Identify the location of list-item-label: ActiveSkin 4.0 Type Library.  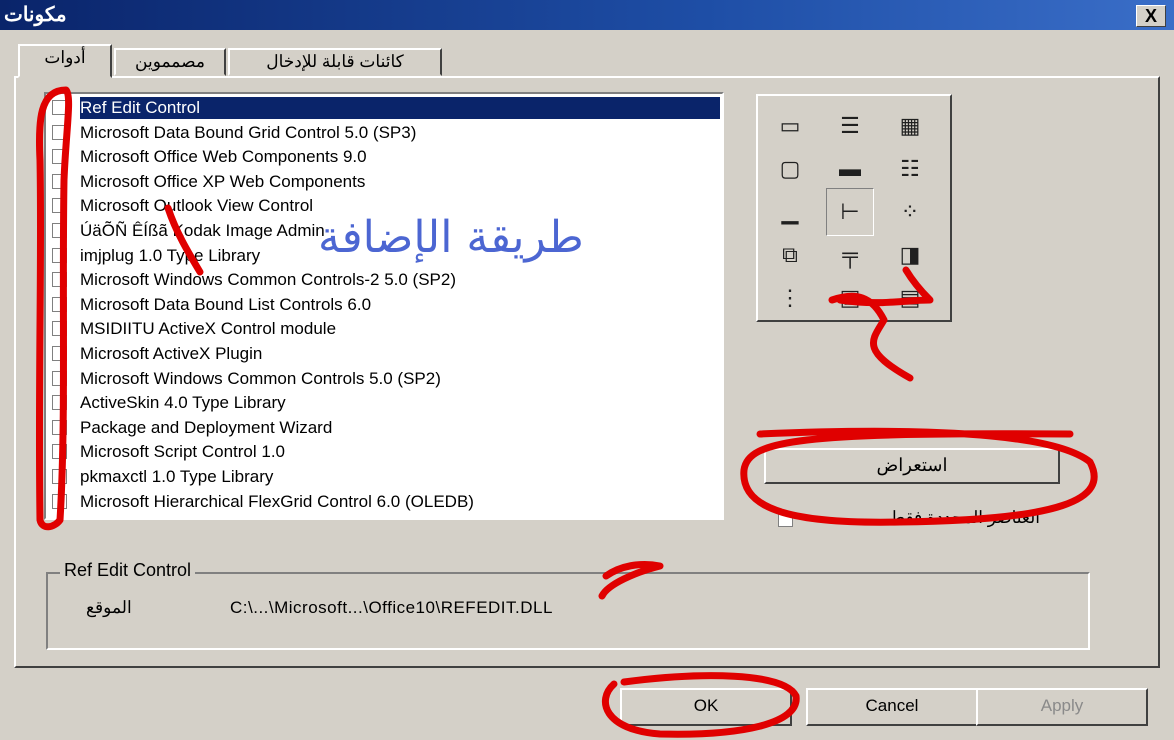
(183, 403).